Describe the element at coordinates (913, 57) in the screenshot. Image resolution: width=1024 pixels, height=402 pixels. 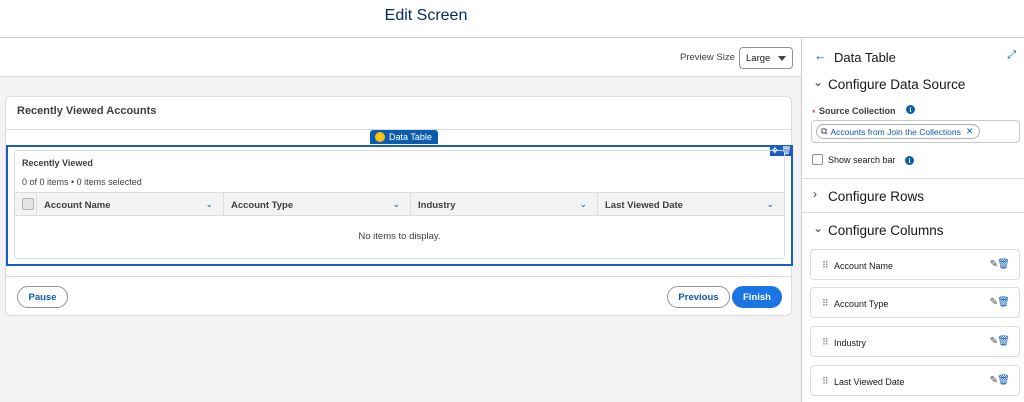
I see `panel-header: ← Data Table ⤢` at that location.